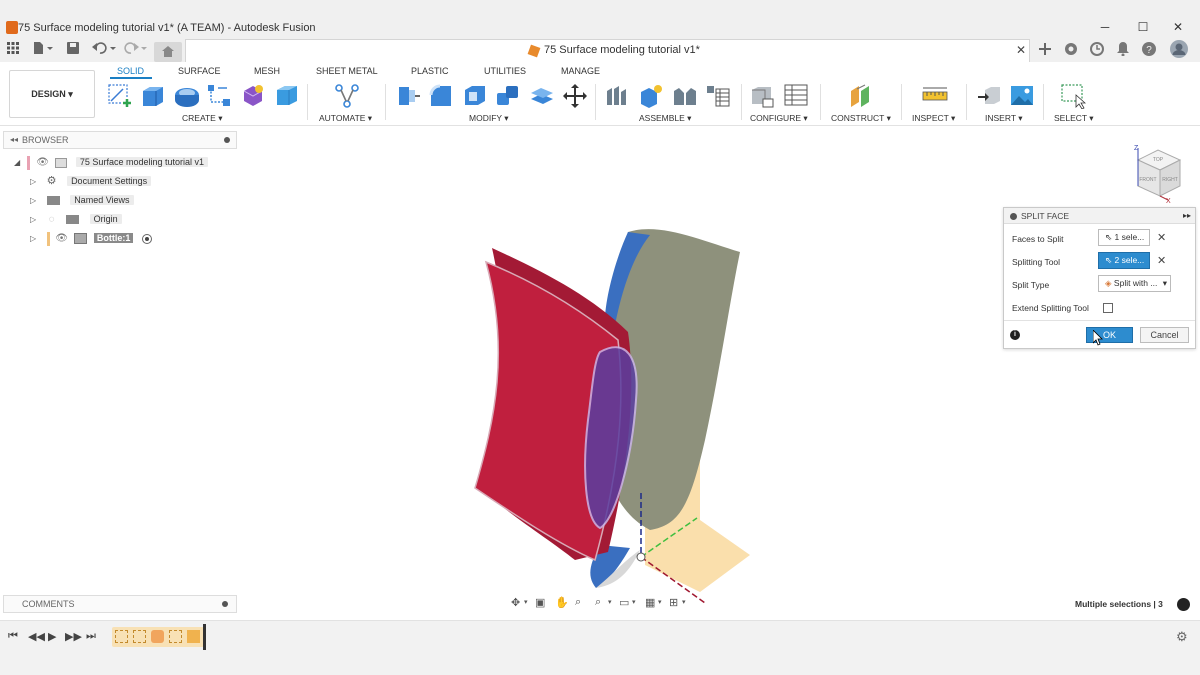  I want to click on maximize-button: ☐, so click(1143, 27).